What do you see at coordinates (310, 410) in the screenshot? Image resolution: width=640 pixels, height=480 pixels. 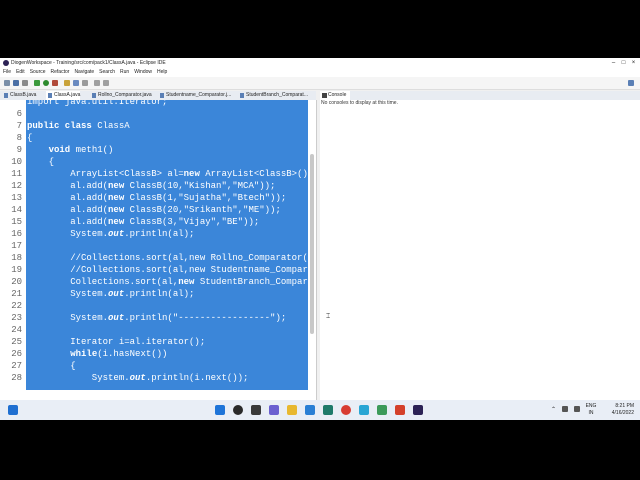 I see `edge-icon` at bounding box center [310, 410].